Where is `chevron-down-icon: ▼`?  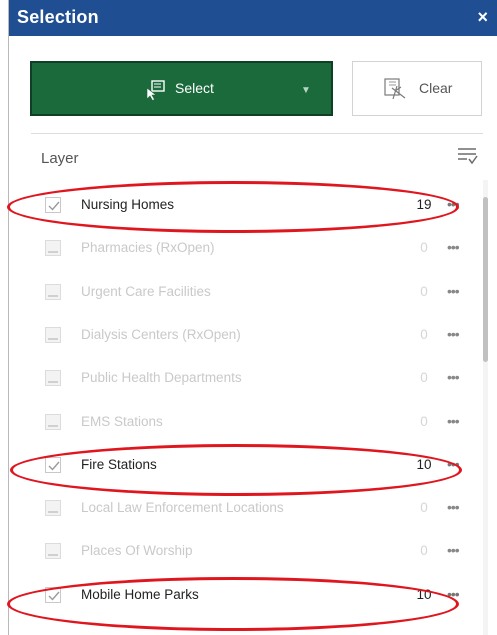 chevron-down-icon: ▼ is located at coordinates (306, 90).